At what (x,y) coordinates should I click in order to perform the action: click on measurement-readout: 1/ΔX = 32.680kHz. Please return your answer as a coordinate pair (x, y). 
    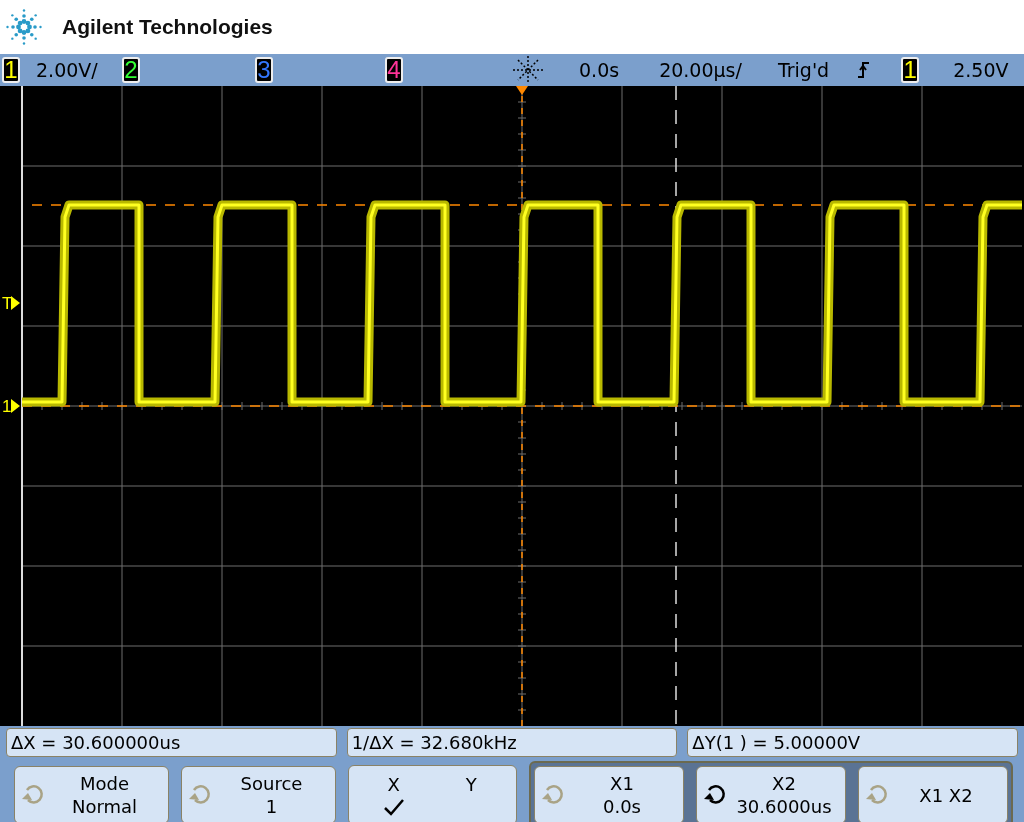
    Looking at the image, I should click on (512, 742).